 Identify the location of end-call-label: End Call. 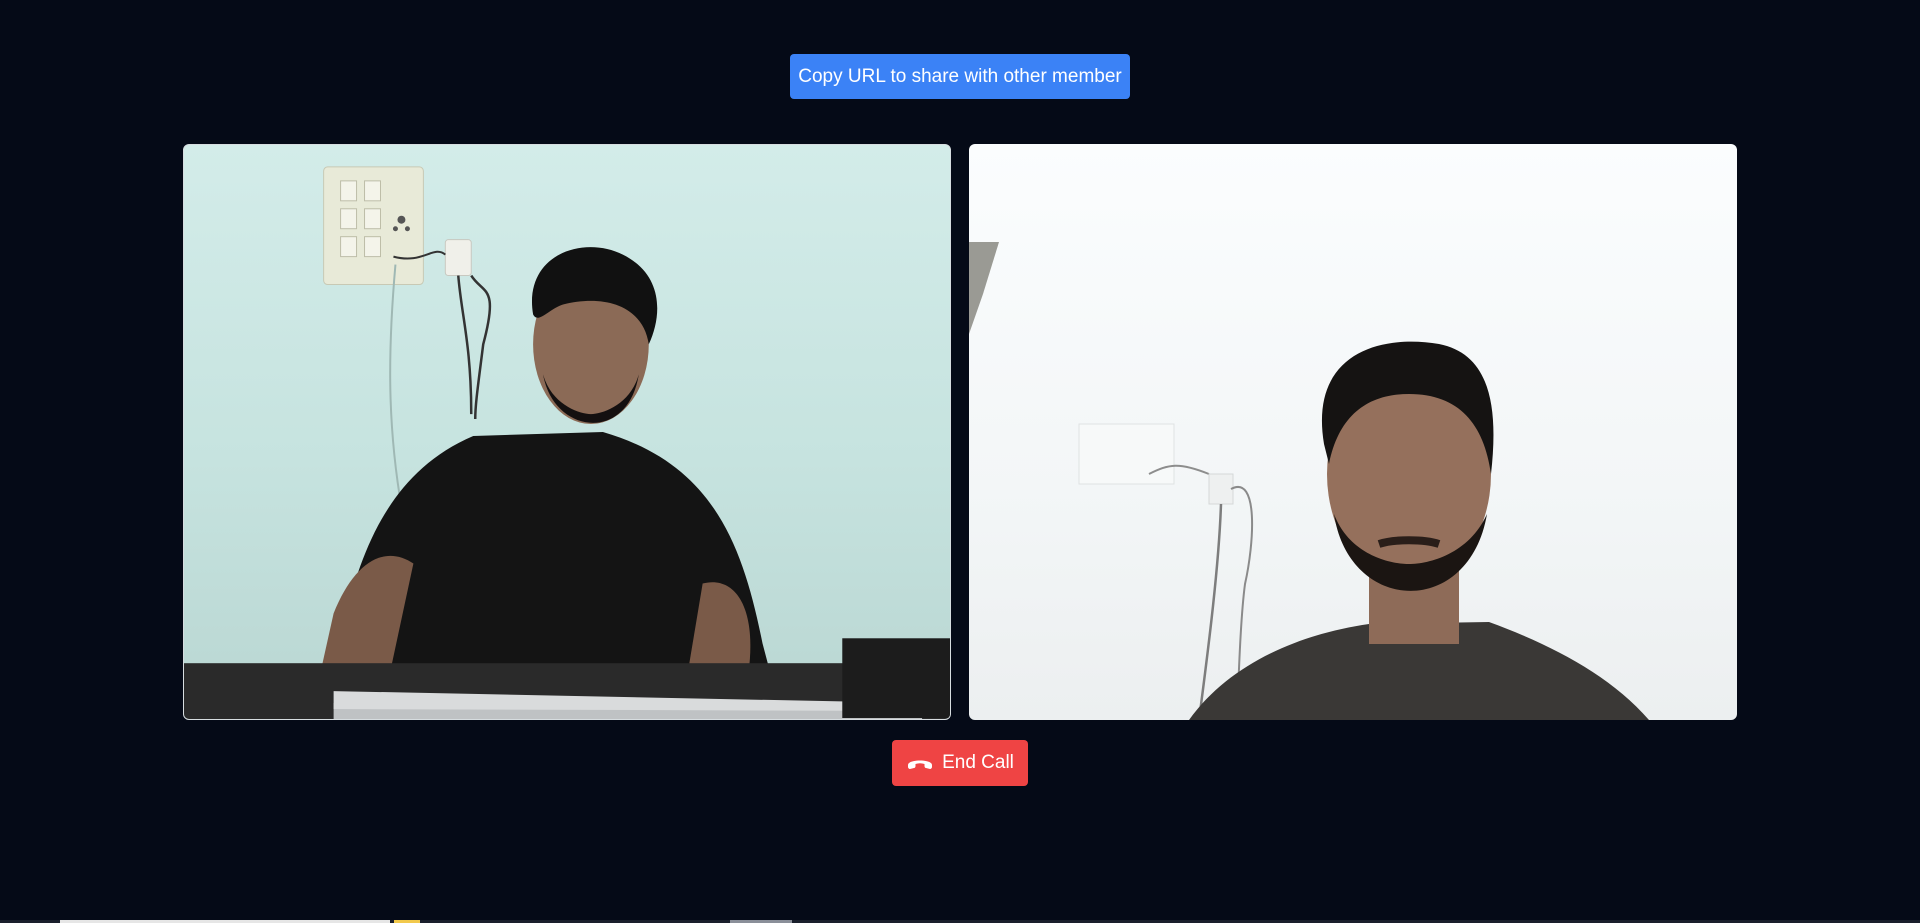
(978, 762).